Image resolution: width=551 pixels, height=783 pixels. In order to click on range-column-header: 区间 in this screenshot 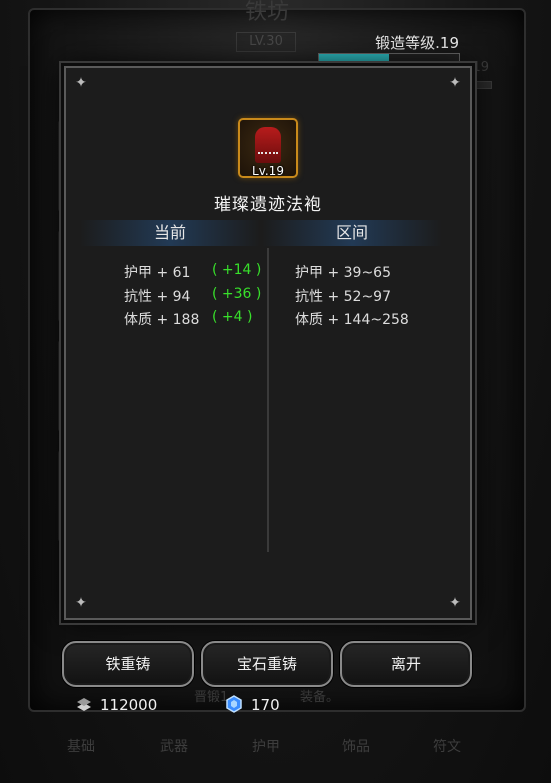, I will do `click(352, 233)`.